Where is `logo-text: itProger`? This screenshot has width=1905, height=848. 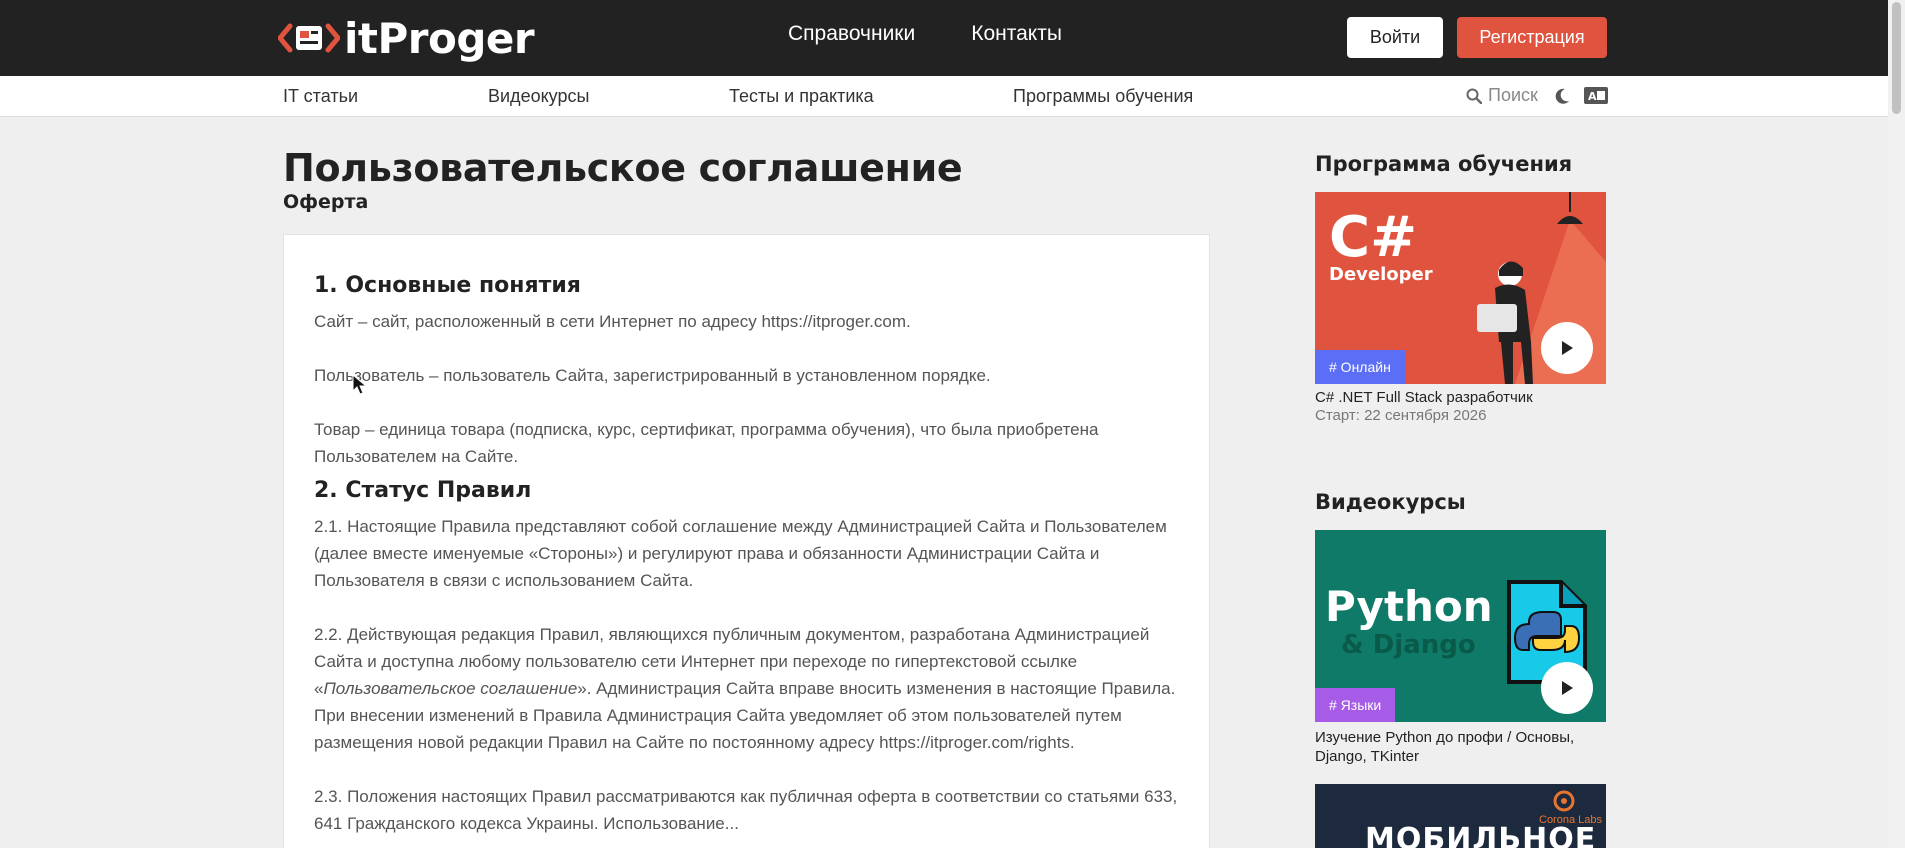 logo-text: itProger is located at coordinates (439, 38).